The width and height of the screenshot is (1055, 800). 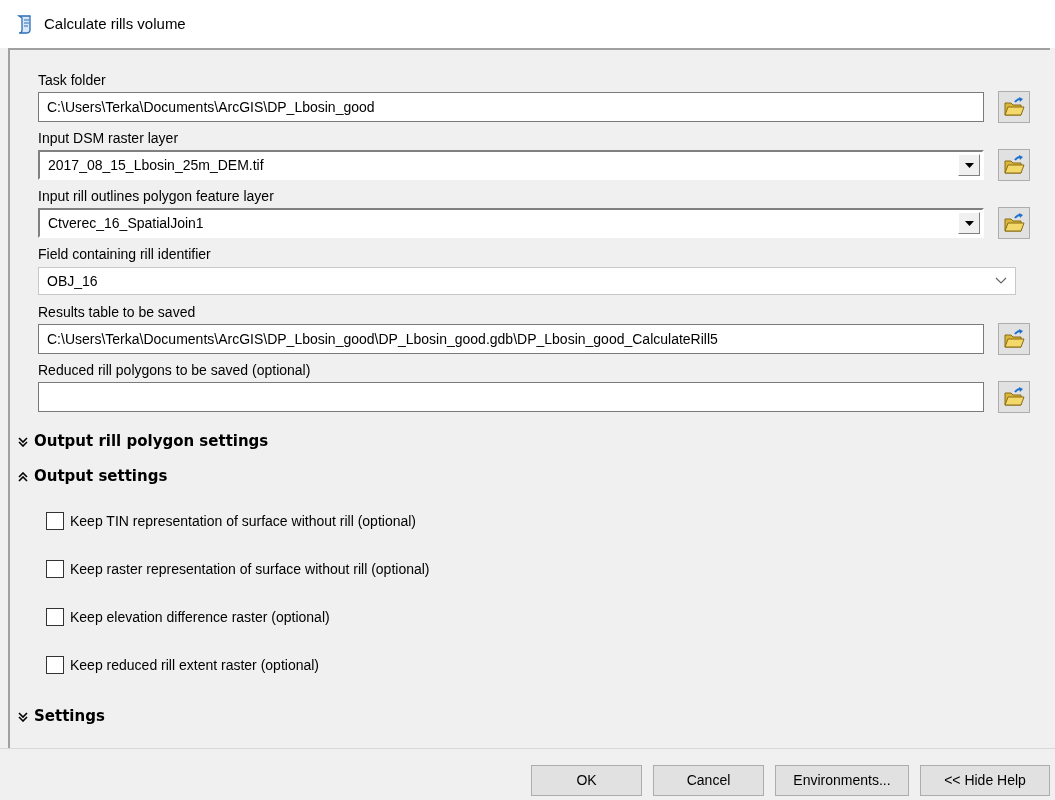 What do you see at coordinates (527, 281) in the screenshot?
I see `dropdown-field: OBJ_16` at bounding box center [527, 281].